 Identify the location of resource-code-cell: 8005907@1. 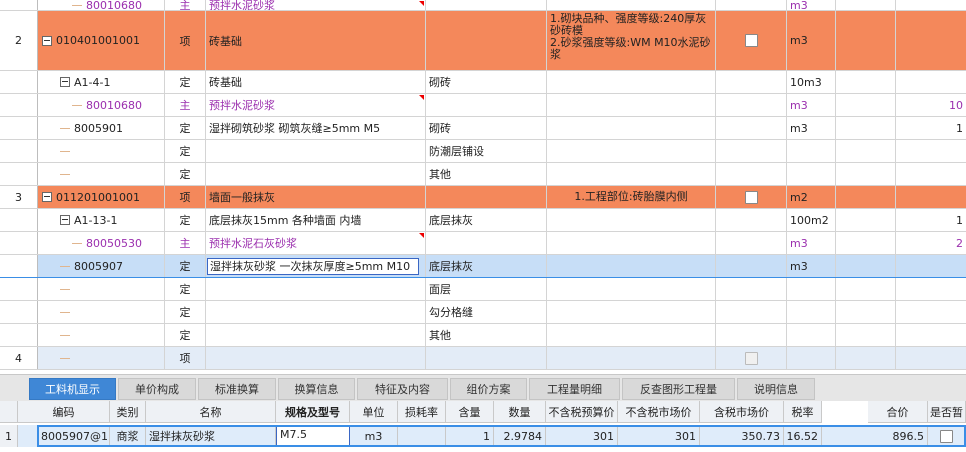
(74, 436).